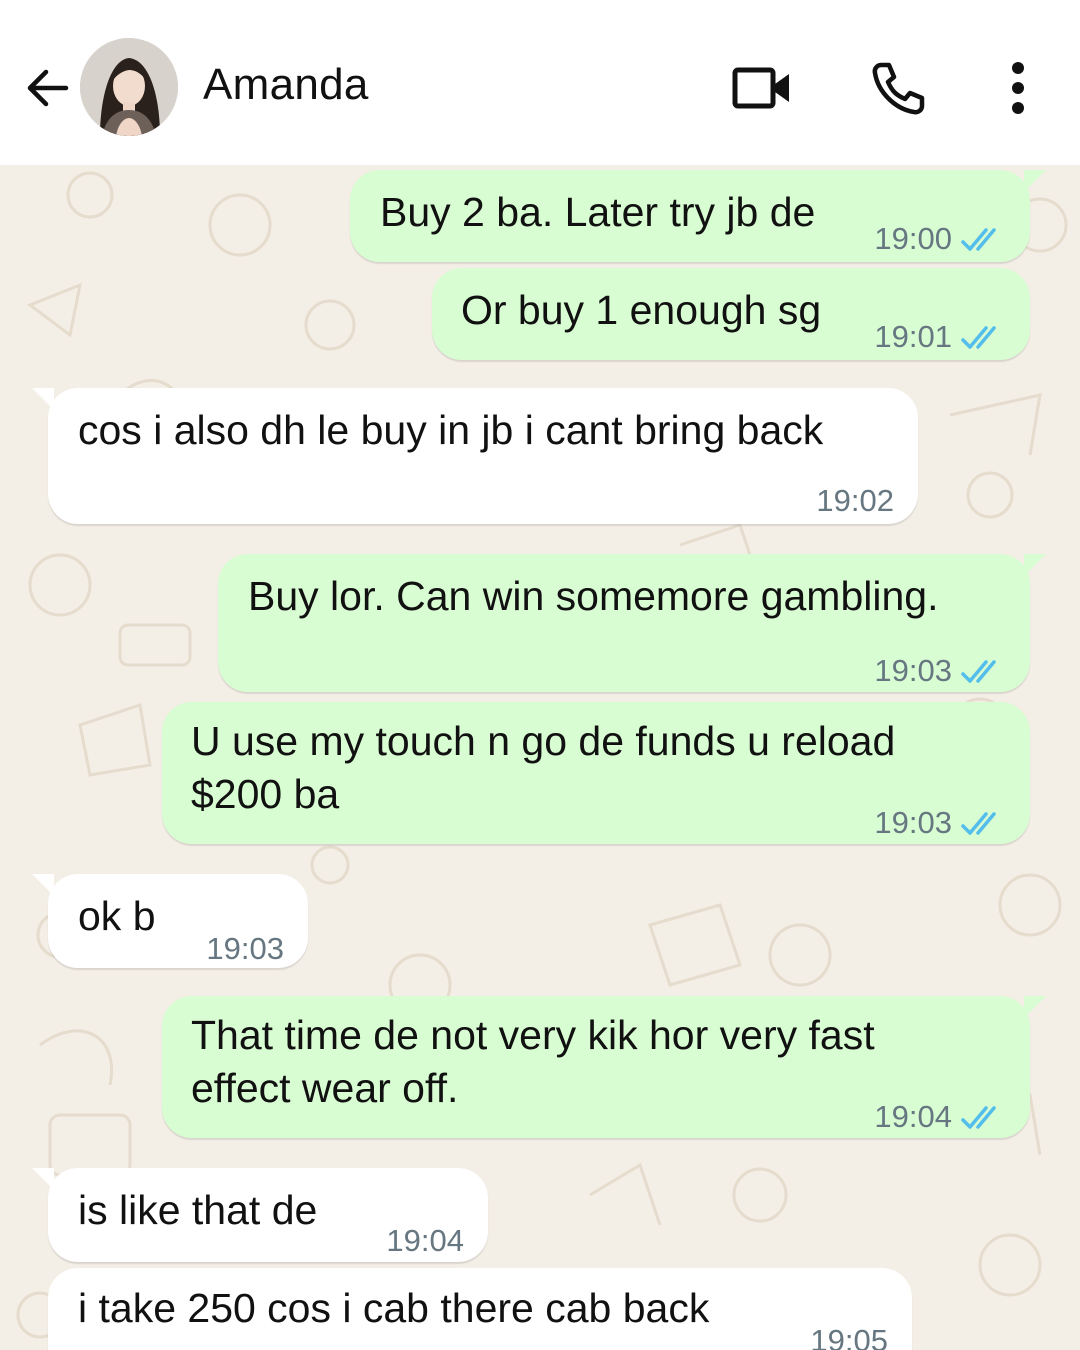 This screenshot has width=1080, height=1350. Describe the element at coordinates (540, 82) in the screenshot. I see `chat-header: Amanda` at that location.